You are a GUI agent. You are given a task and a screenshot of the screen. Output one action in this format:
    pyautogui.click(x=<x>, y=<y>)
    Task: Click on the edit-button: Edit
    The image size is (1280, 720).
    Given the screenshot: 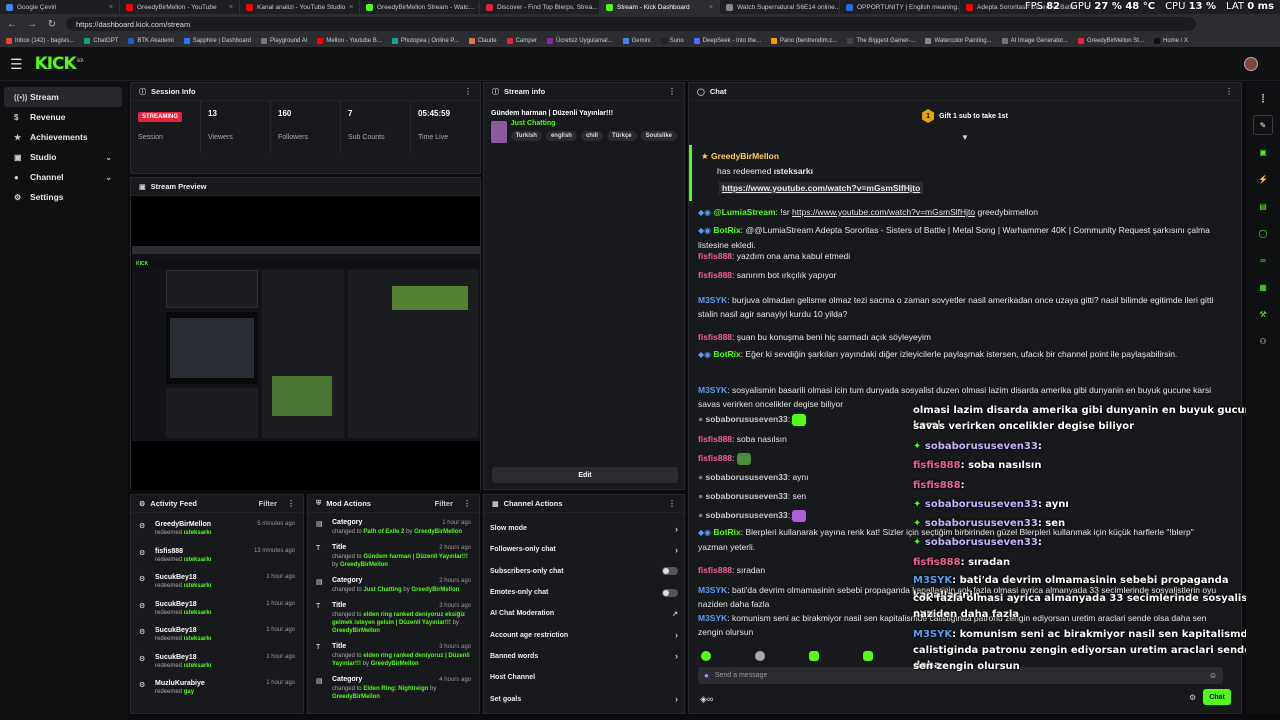 What is the action you would take?
    pyautogui.click(x=585, y=475)
    